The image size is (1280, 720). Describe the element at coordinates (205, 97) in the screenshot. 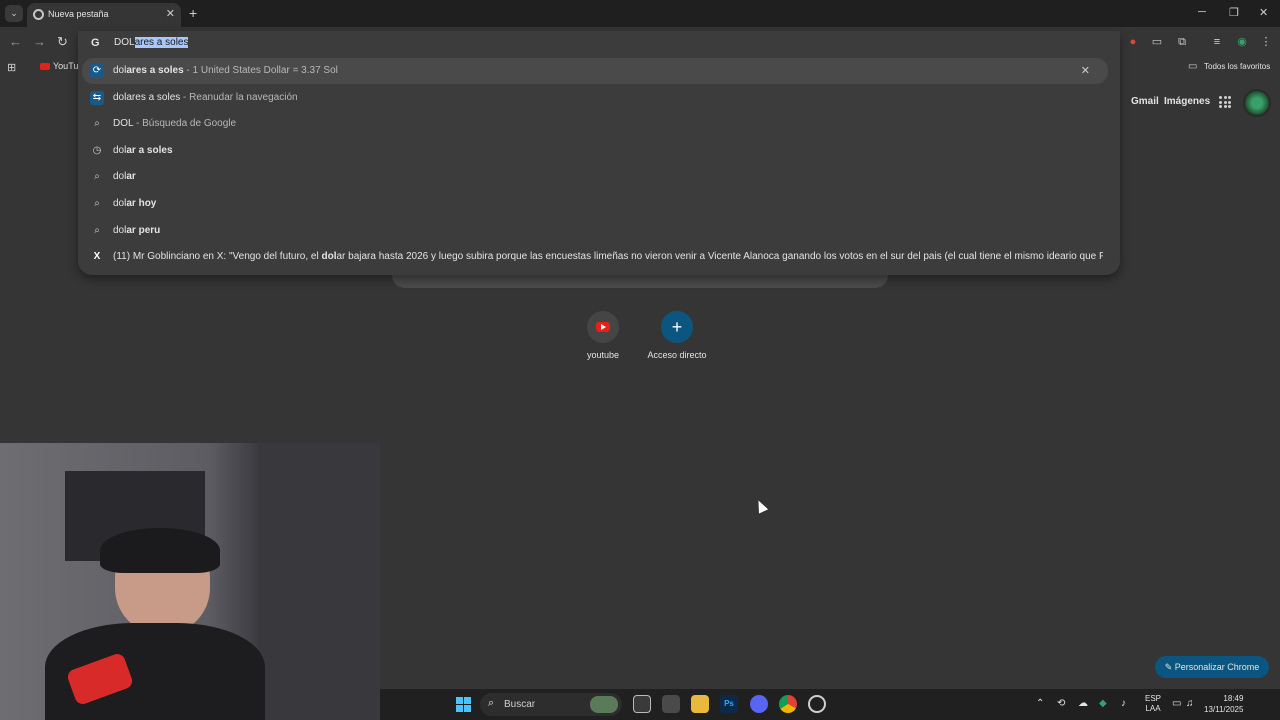

I see `suggestion-text: dolares a soles - Reanudar la navegación` at that location.